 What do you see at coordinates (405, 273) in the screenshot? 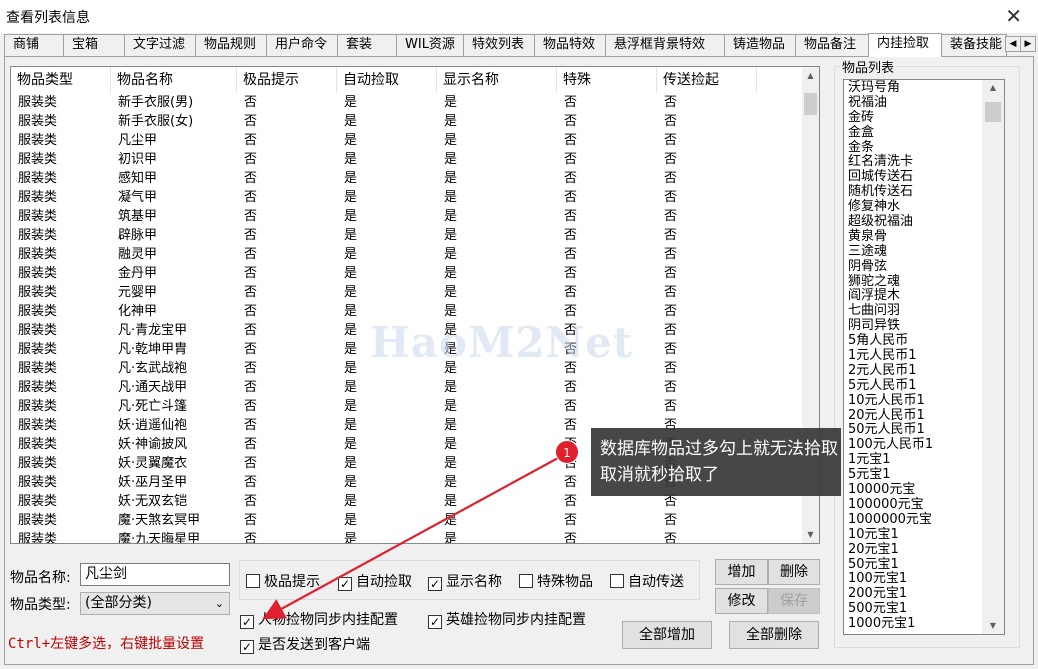
I see `table-row: 服装类 金丹甲 否 是 是 否 否` at bounding box center [405, 273].